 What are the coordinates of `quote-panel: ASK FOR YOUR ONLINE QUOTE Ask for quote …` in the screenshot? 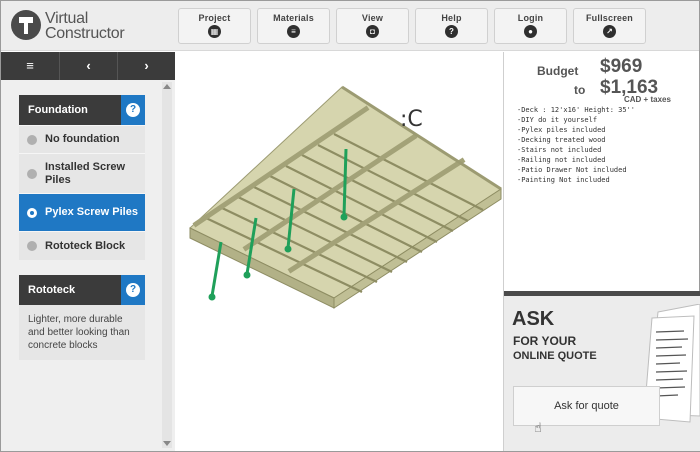 It's located at (602, 373).